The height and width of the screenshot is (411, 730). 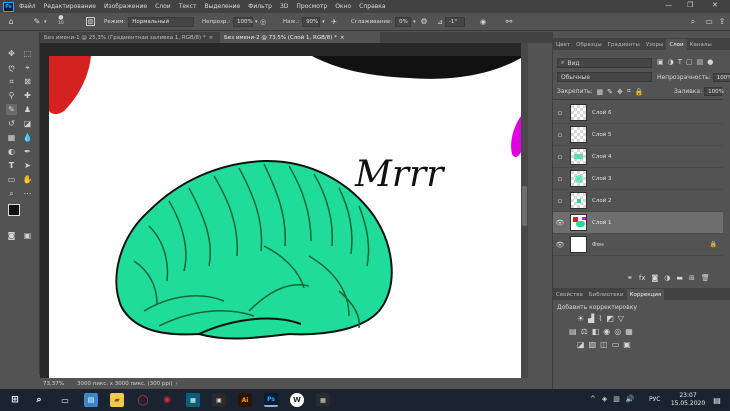 What do you see at coordinates (27, 137) in the screenshot?
I see `blur-tool-icon: 💧` at bounding box center [27, 137].